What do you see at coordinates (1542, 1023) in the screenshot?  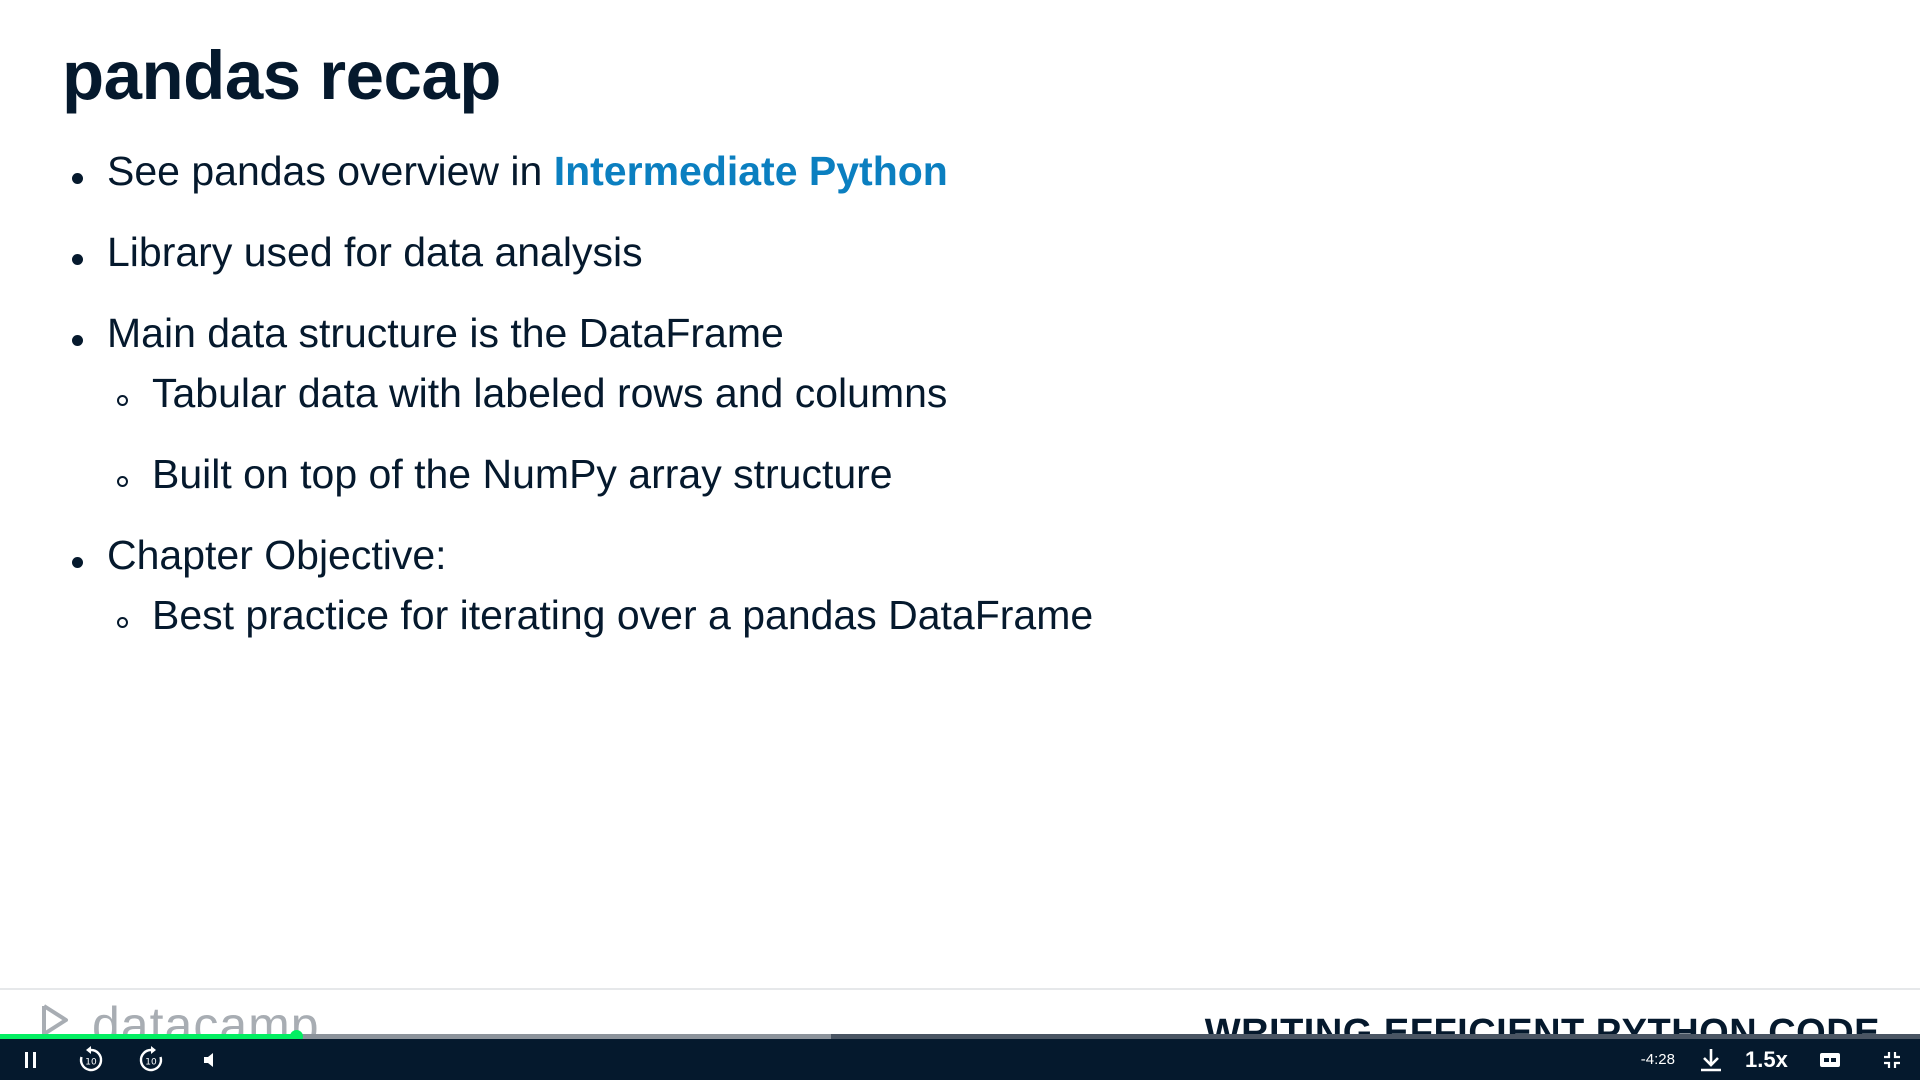 I see `course-name: WRITING EFFICIENT PYTHON CODE` at bounding box center [1542, 1023].